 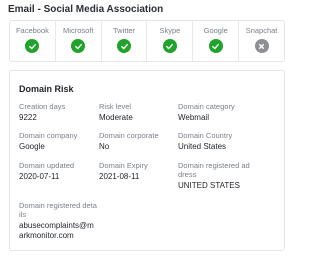 I want to click on field-label: Risk level, so click(x=115, y=106).